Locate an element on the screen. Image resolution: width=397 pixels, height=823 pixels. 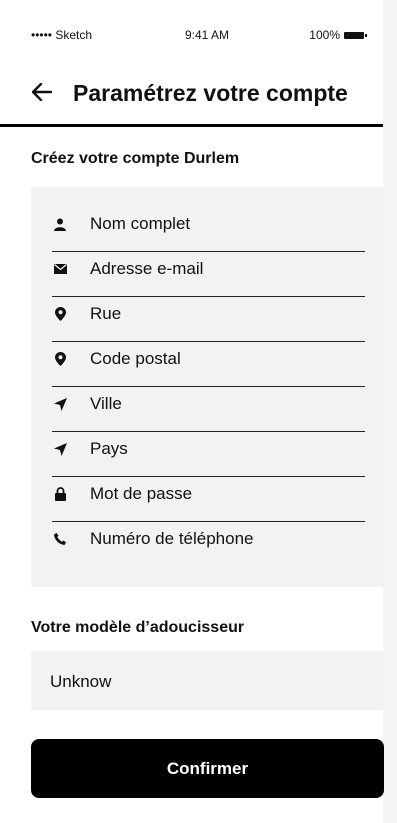
field-label: Numéro de téléphone is located at coordinates (172, 538).